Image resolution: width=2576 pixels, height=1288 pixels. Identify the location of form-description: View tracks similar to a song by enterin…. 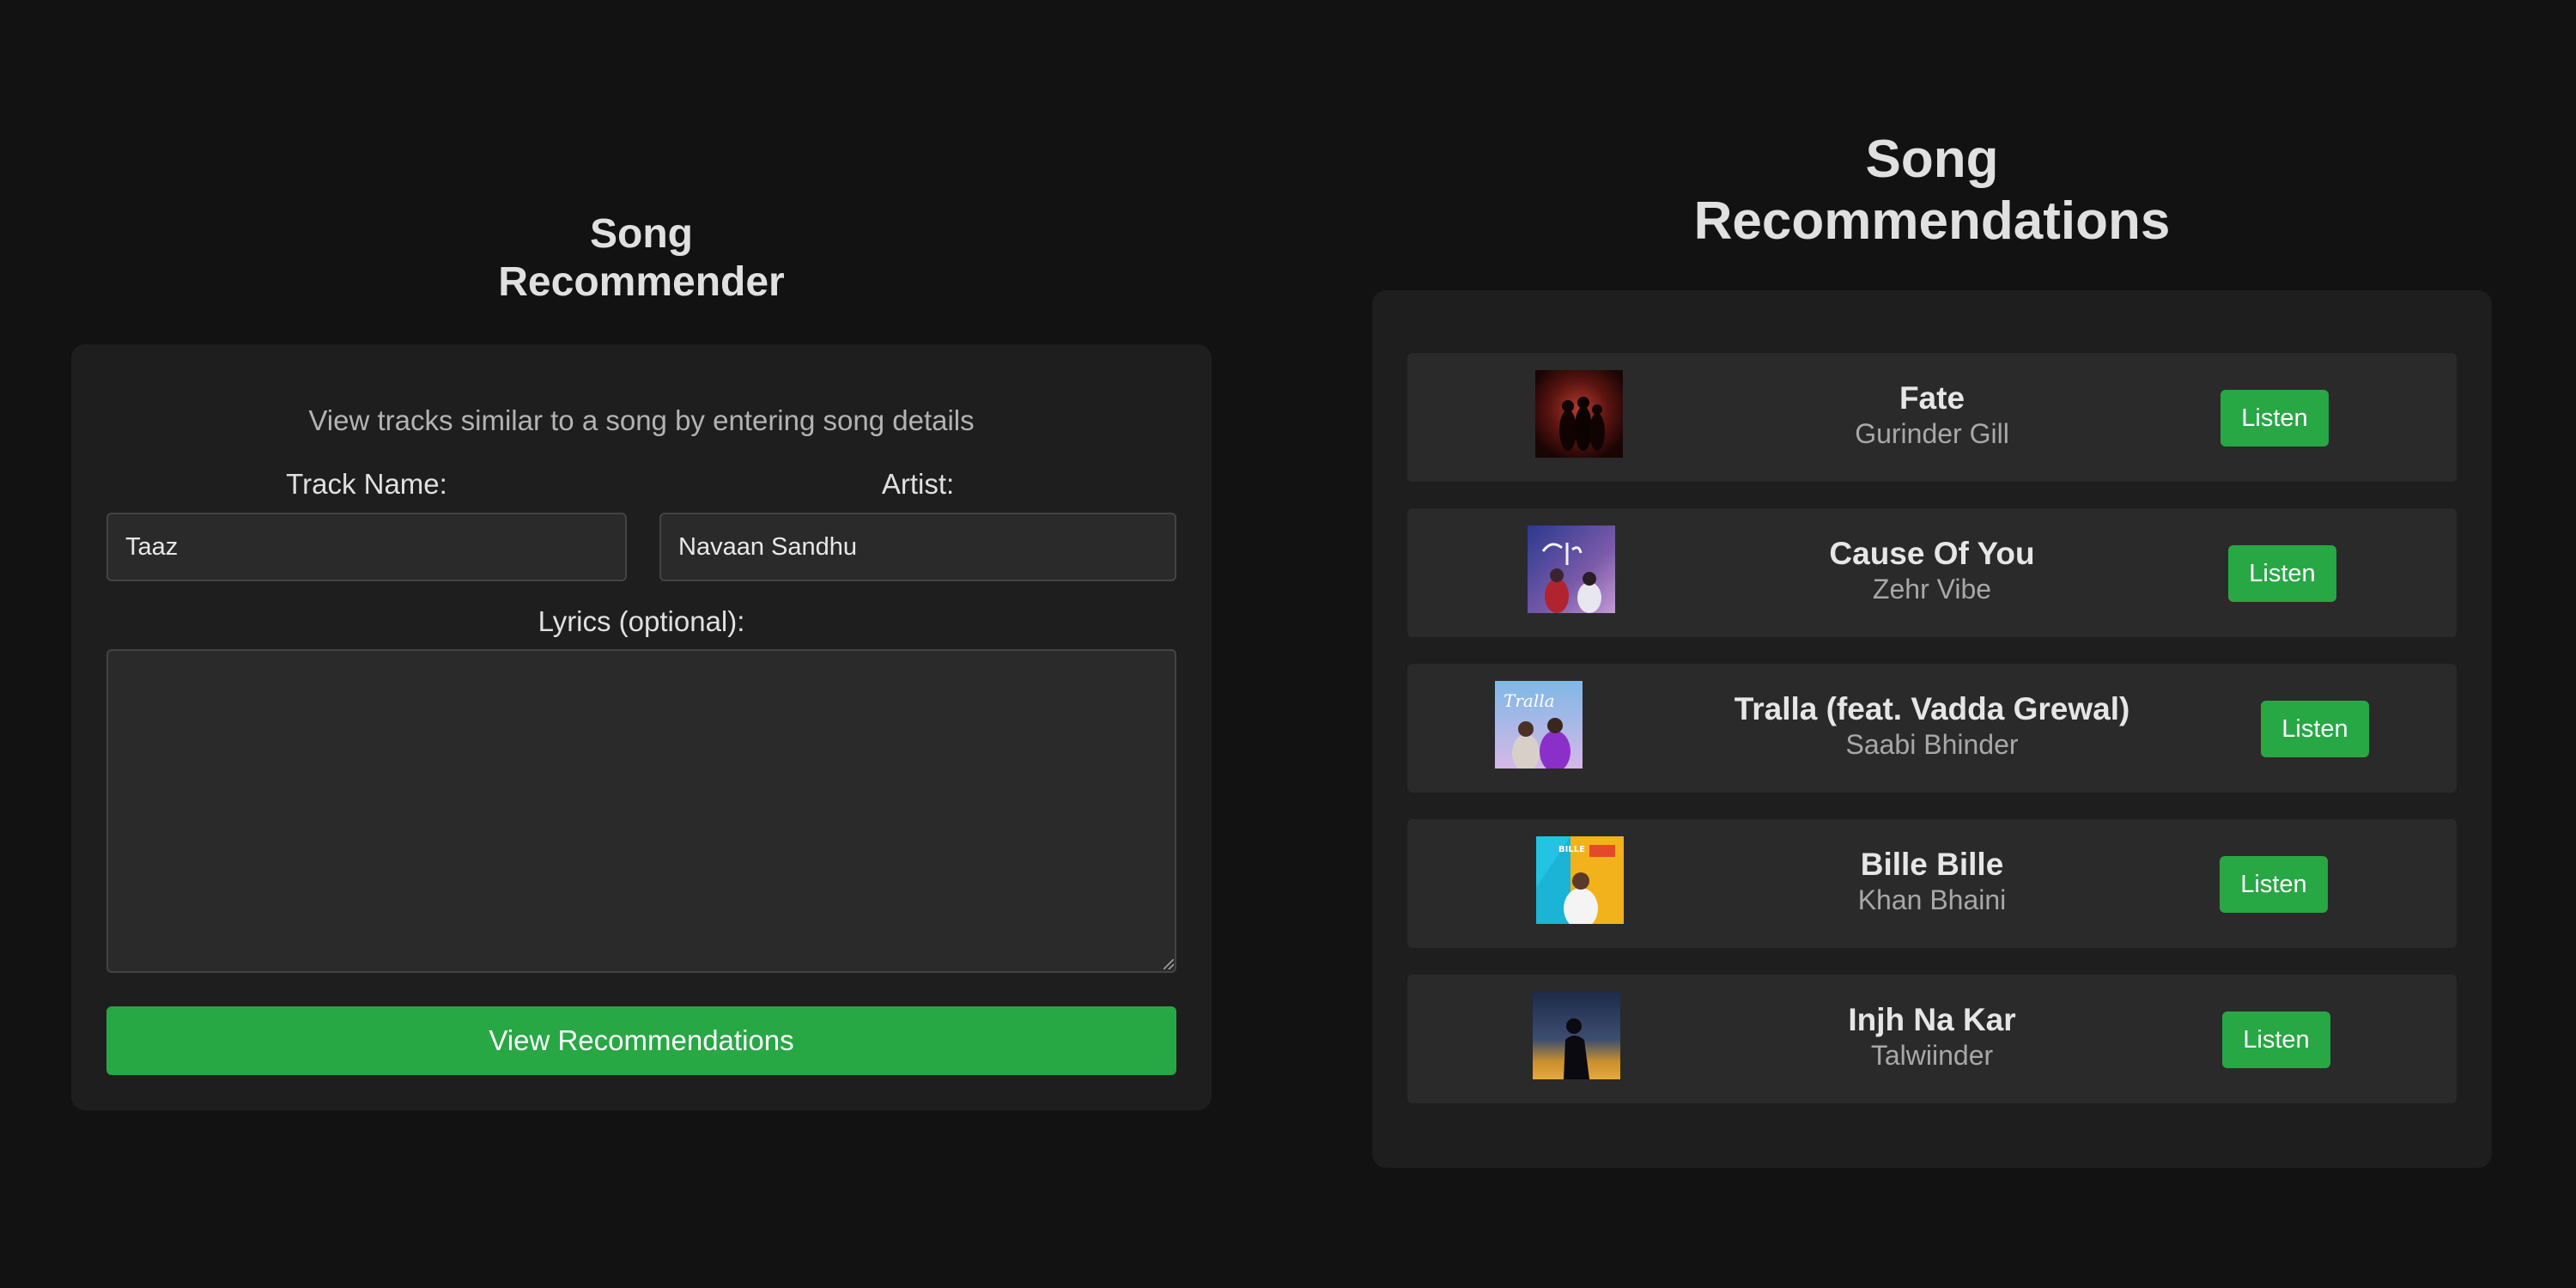
(641, 420).